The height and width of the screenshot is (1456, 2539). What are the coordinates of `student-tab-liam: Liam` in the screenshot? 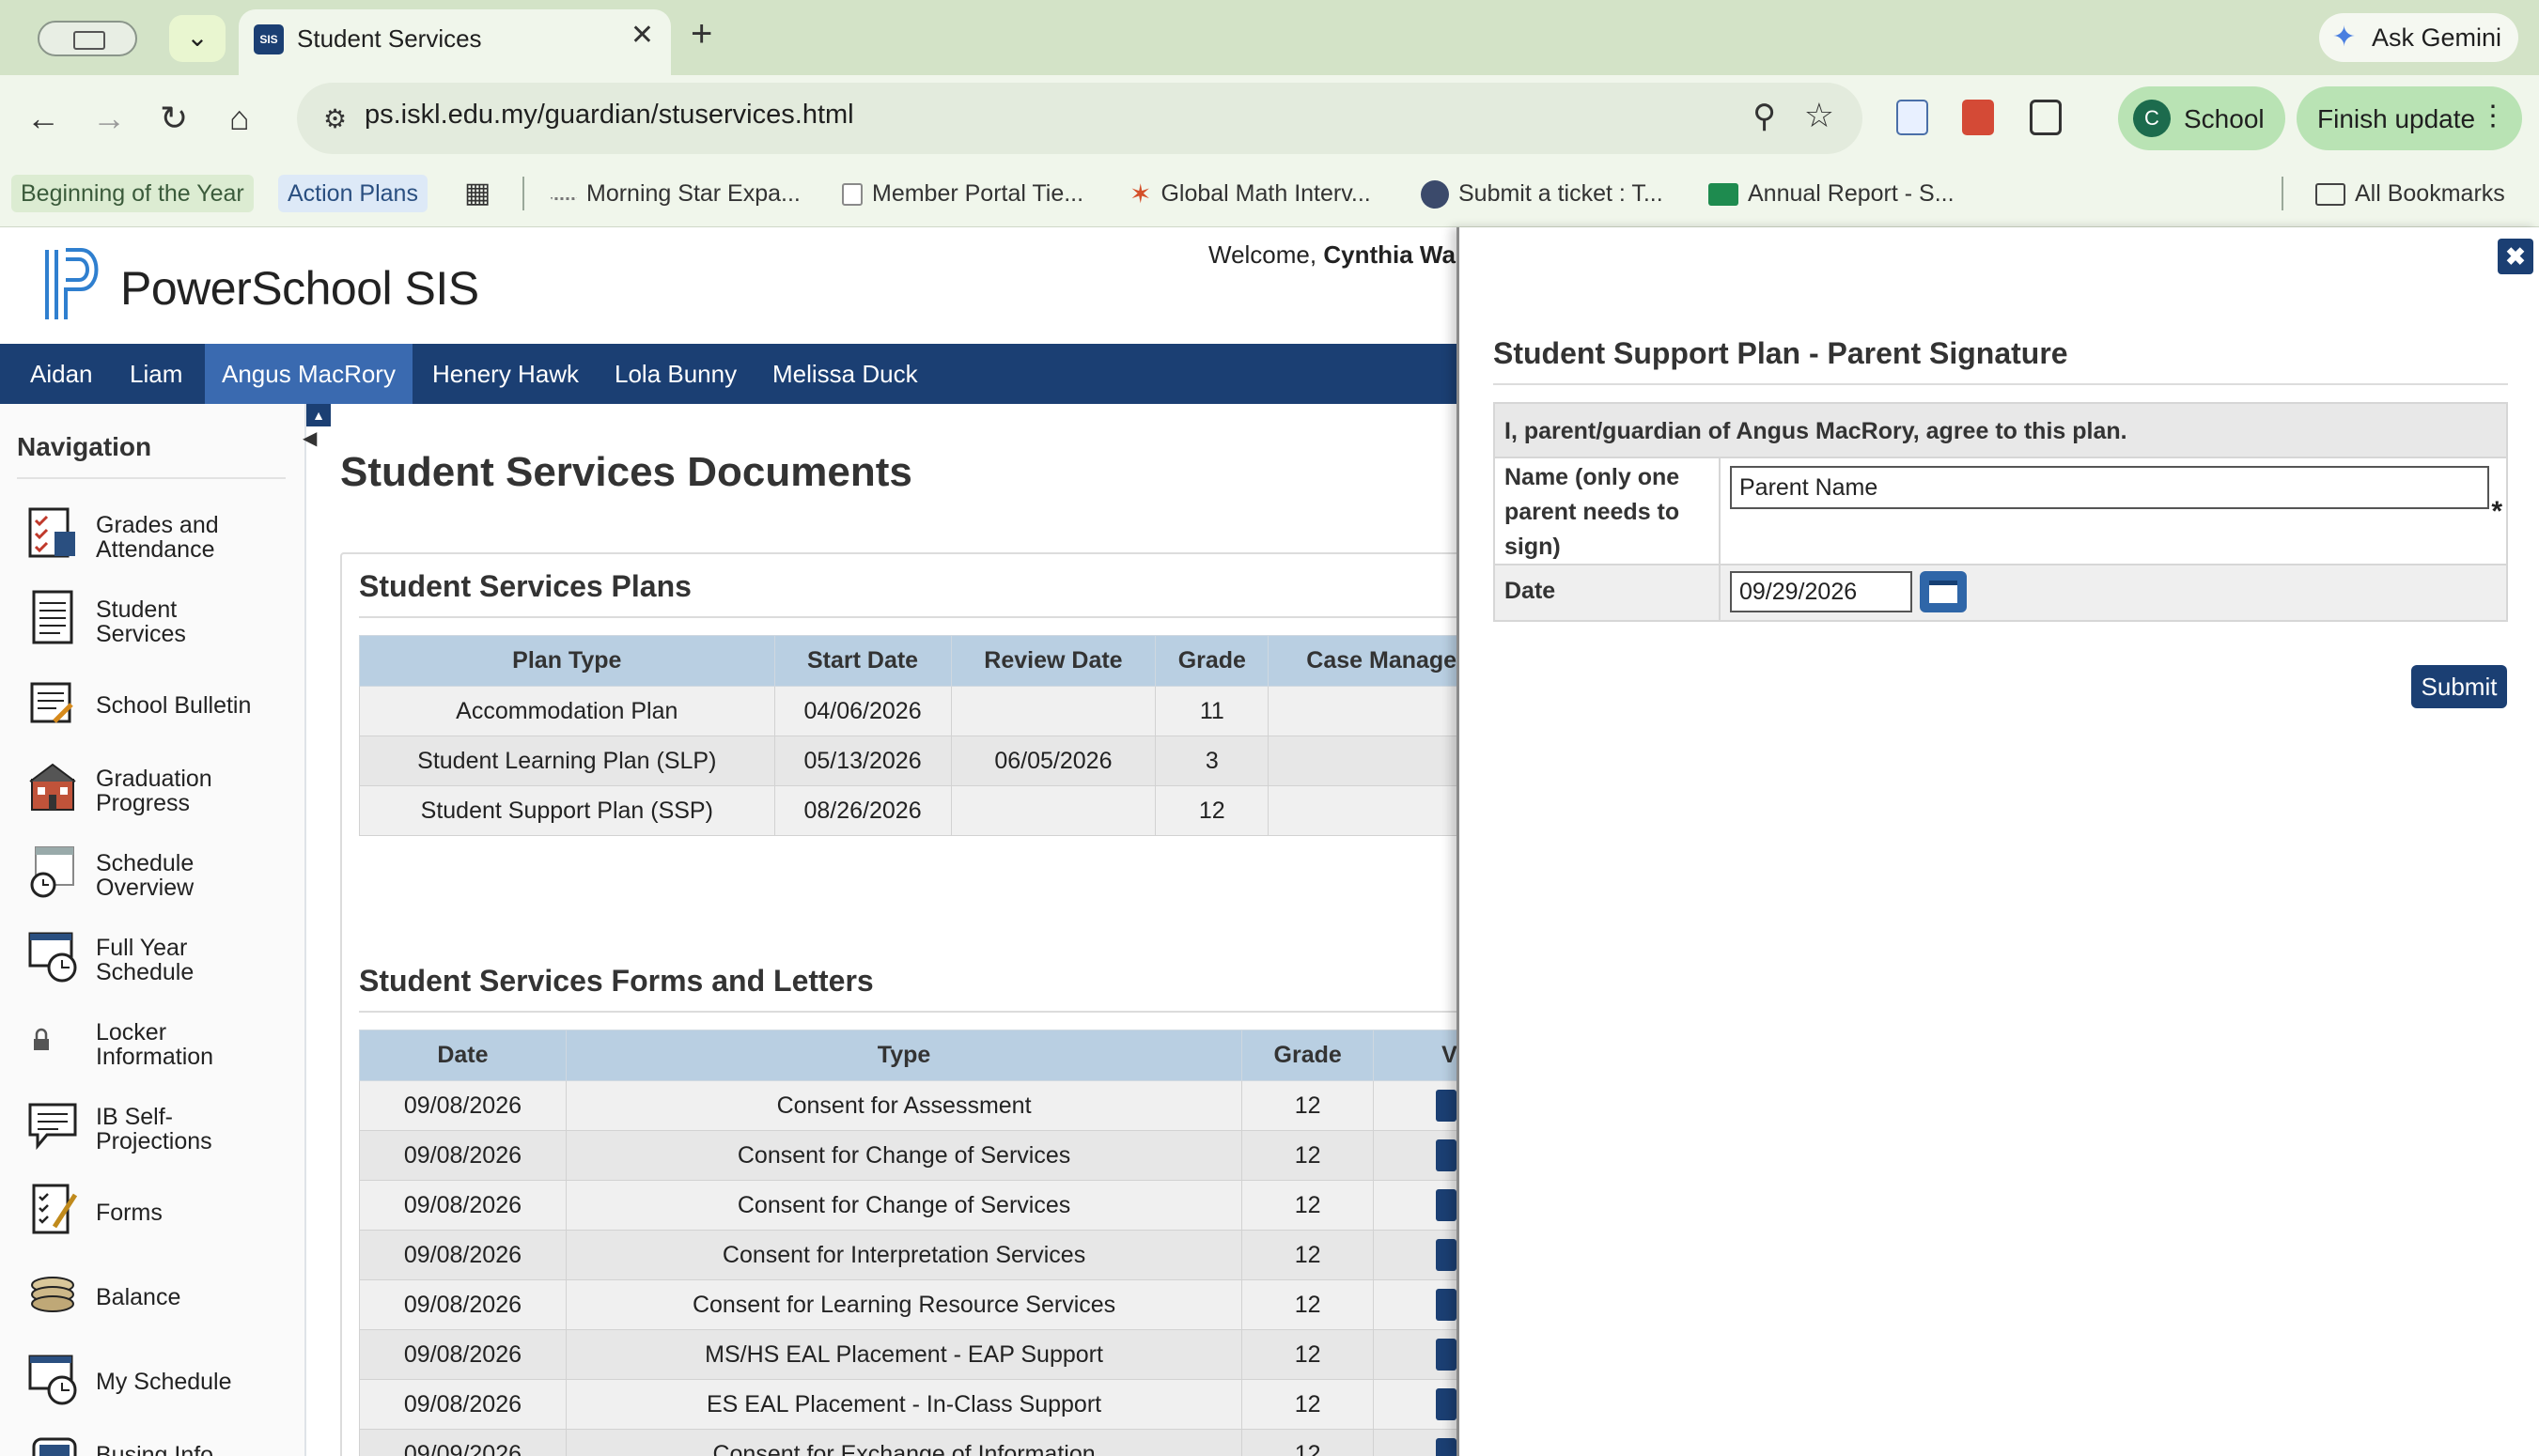 It's located at (156, 374).